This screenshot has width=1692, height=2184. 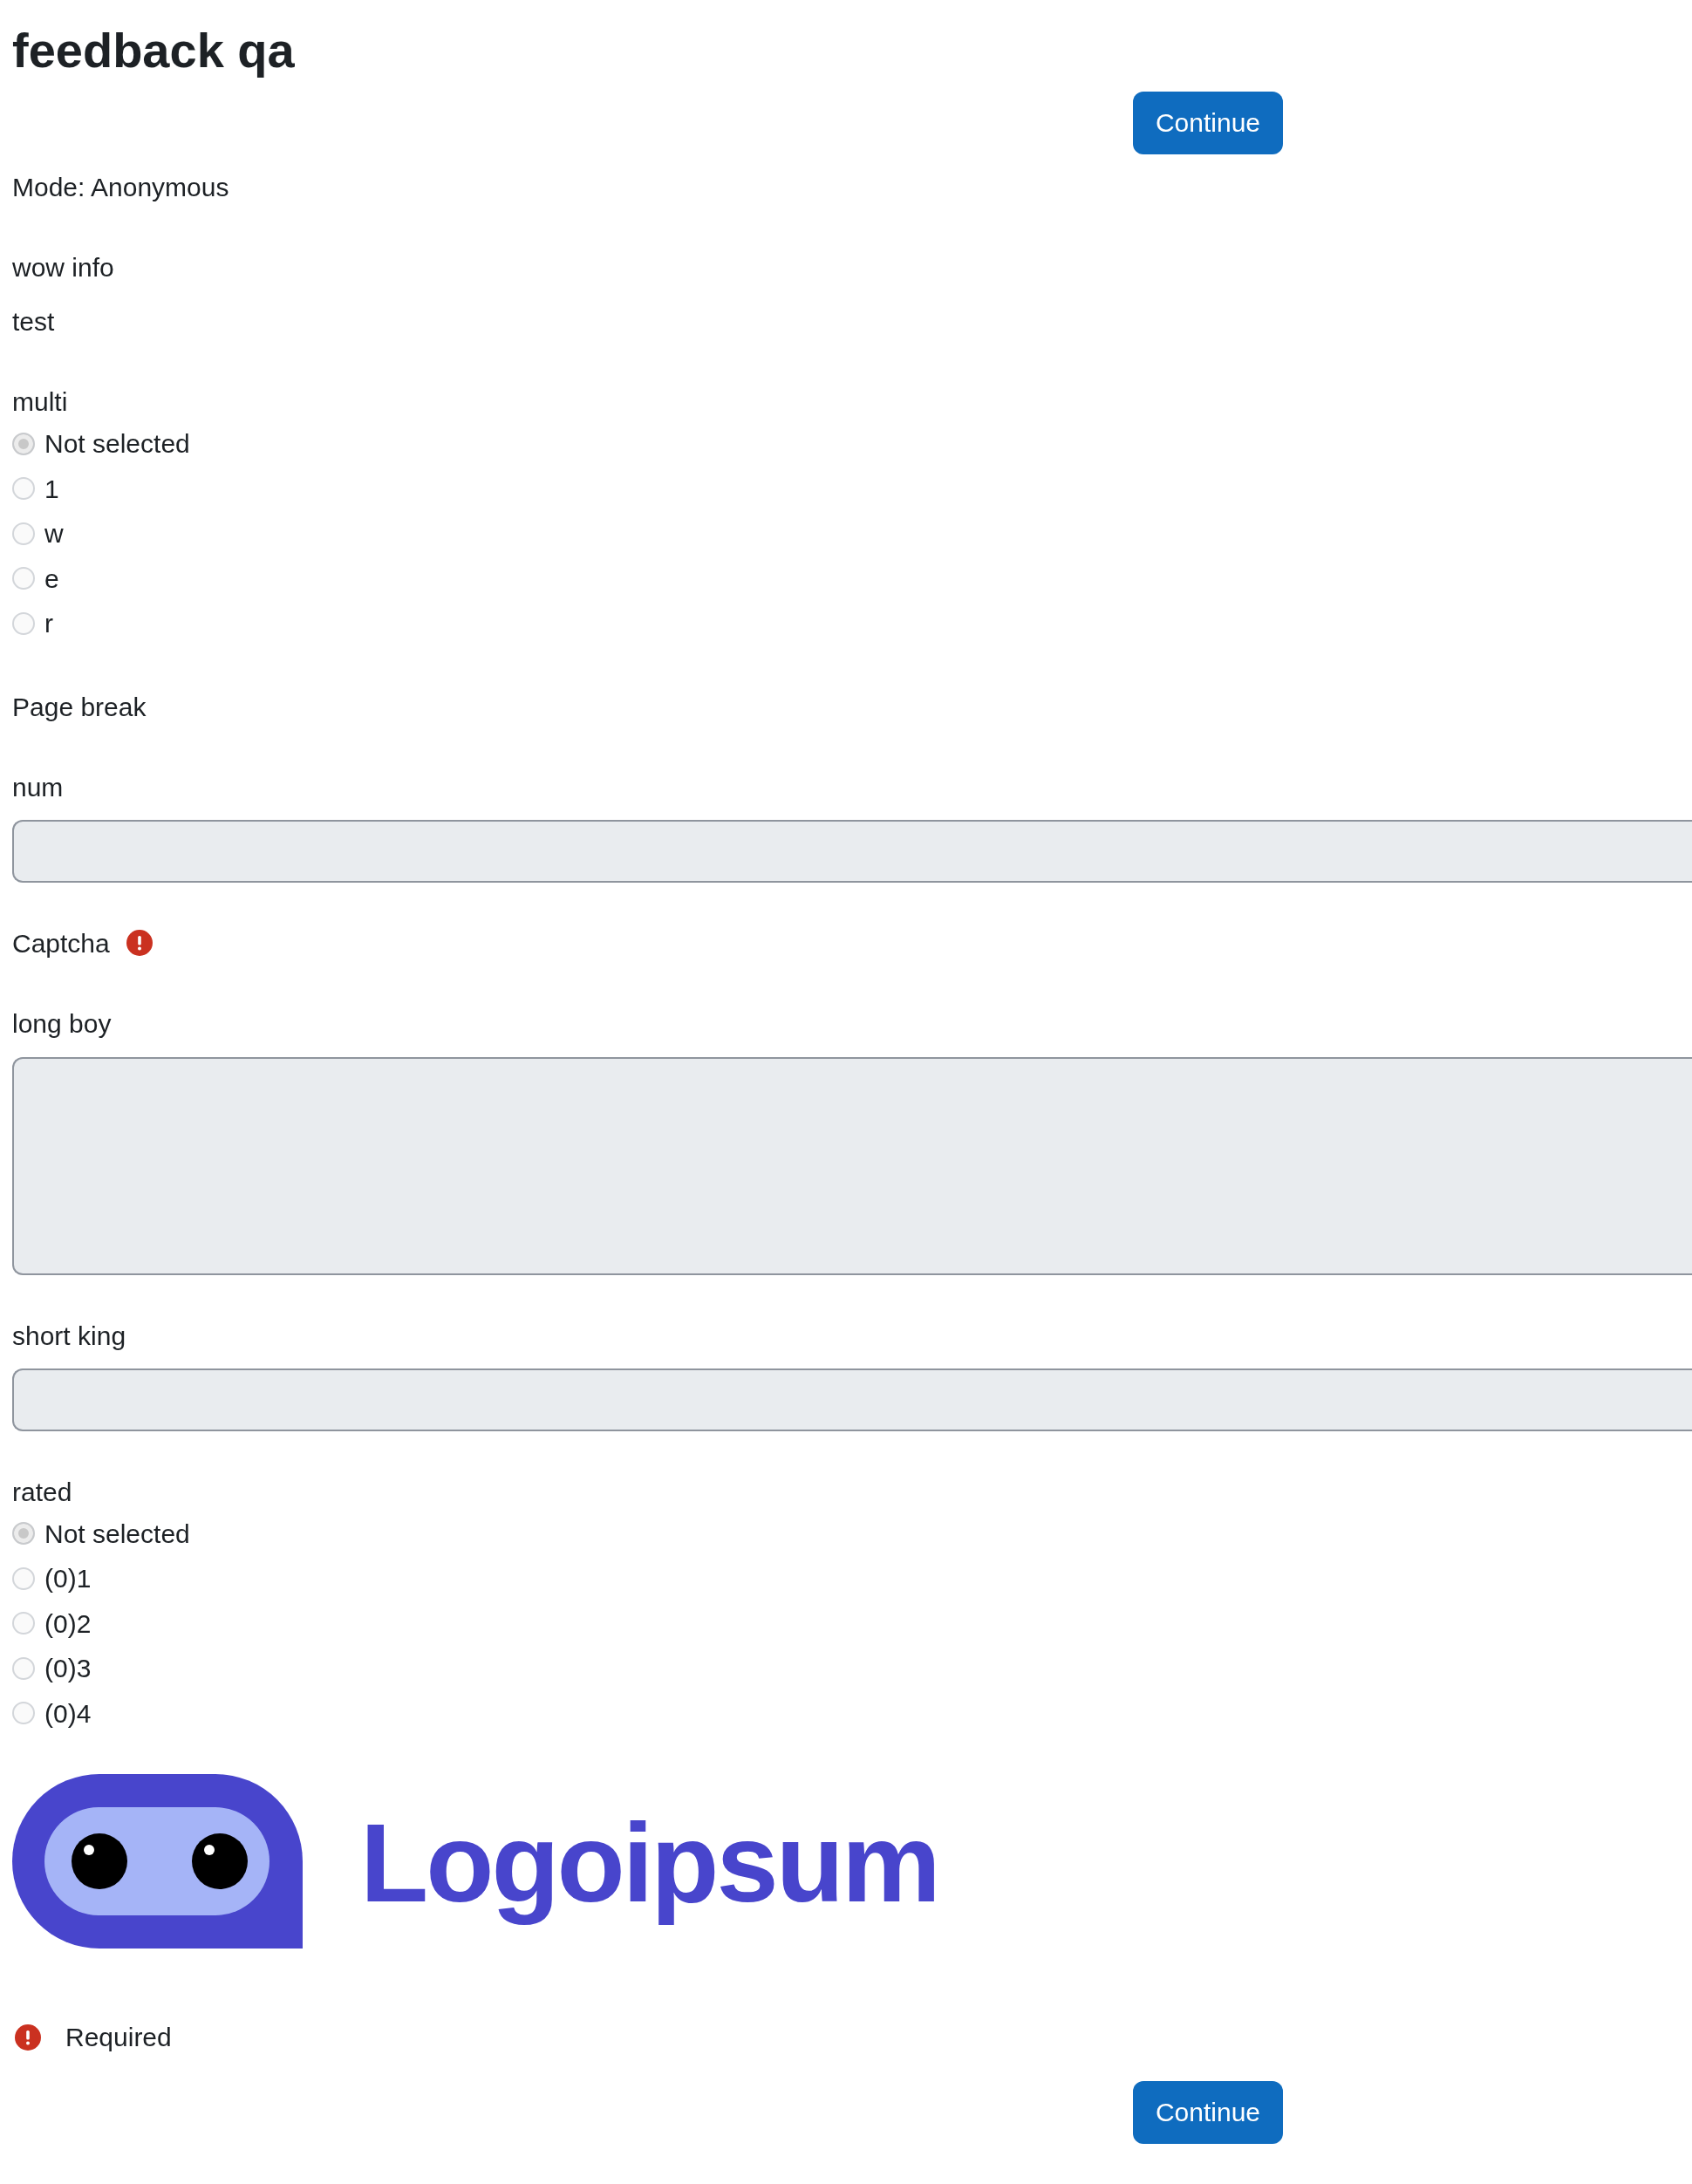 What do you see at coordinates (61, 943) in the screenshot?
I see `captcha-label: Captcha` at bounding box center [61, 943].